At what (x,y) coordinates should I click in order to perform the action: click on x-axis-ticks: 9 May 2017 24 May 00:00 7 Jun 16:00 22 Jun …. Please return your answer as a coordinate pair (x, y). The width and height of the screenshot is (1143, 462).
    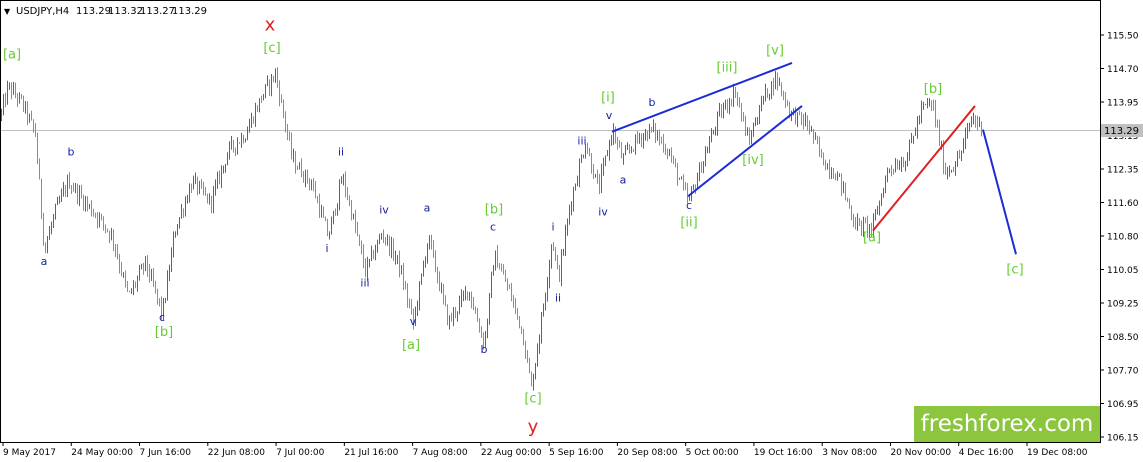
    Looking at the image, I should click on (545, 450).